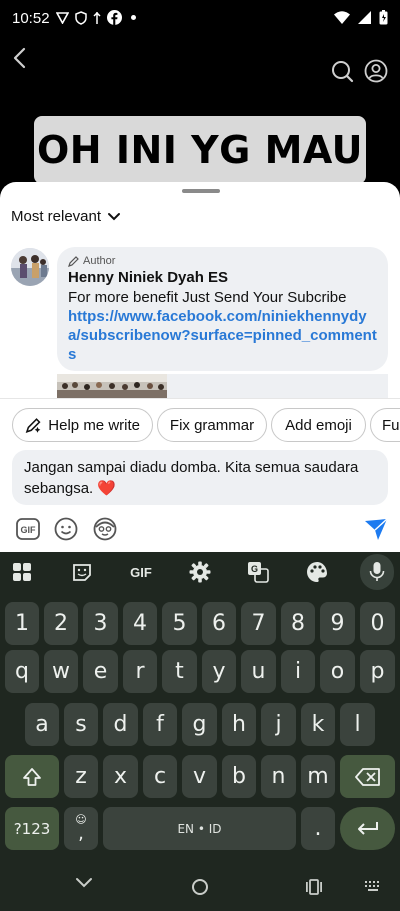 This screenshot has height=911, width=400. I want to click on enter-key, so click(367, 828).